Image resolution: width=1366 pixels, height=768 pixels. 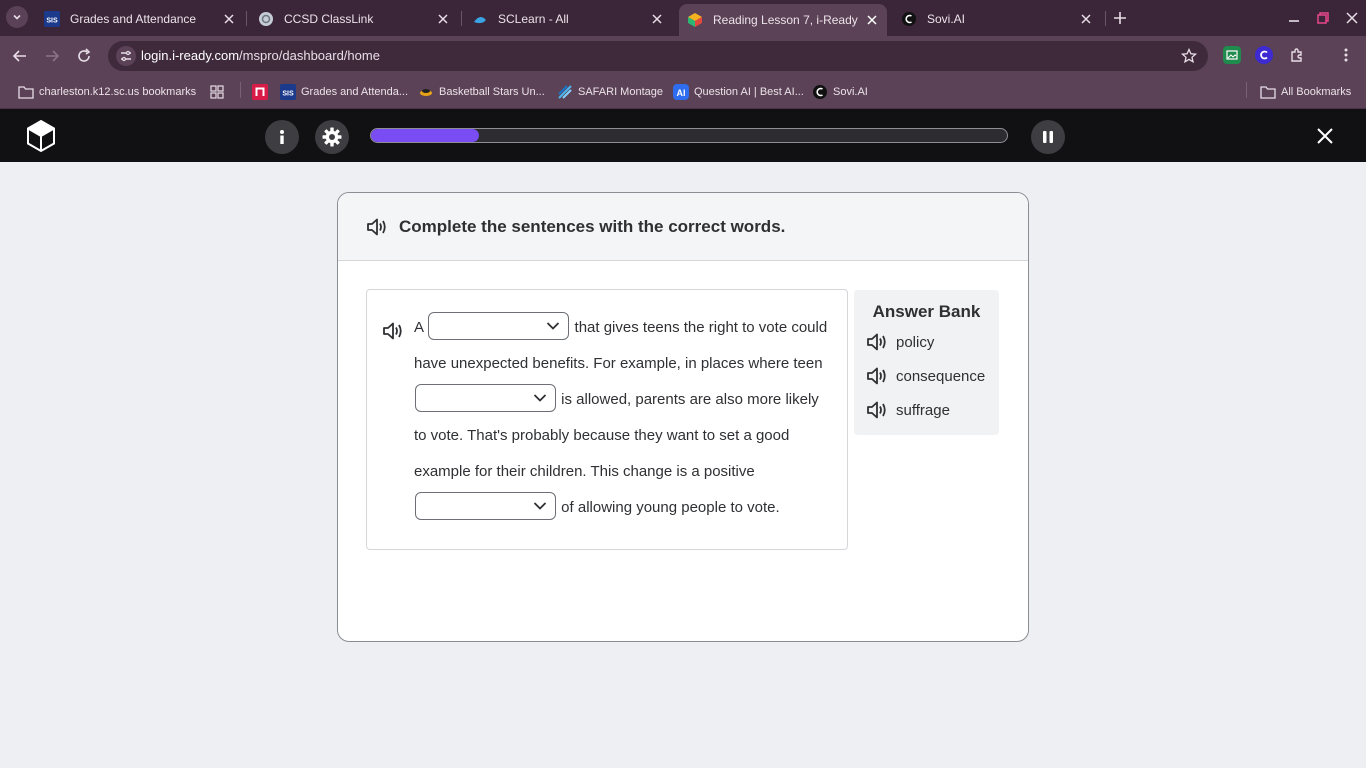 I want to click on forward-arrow-icon, so click(x=52, y=56).